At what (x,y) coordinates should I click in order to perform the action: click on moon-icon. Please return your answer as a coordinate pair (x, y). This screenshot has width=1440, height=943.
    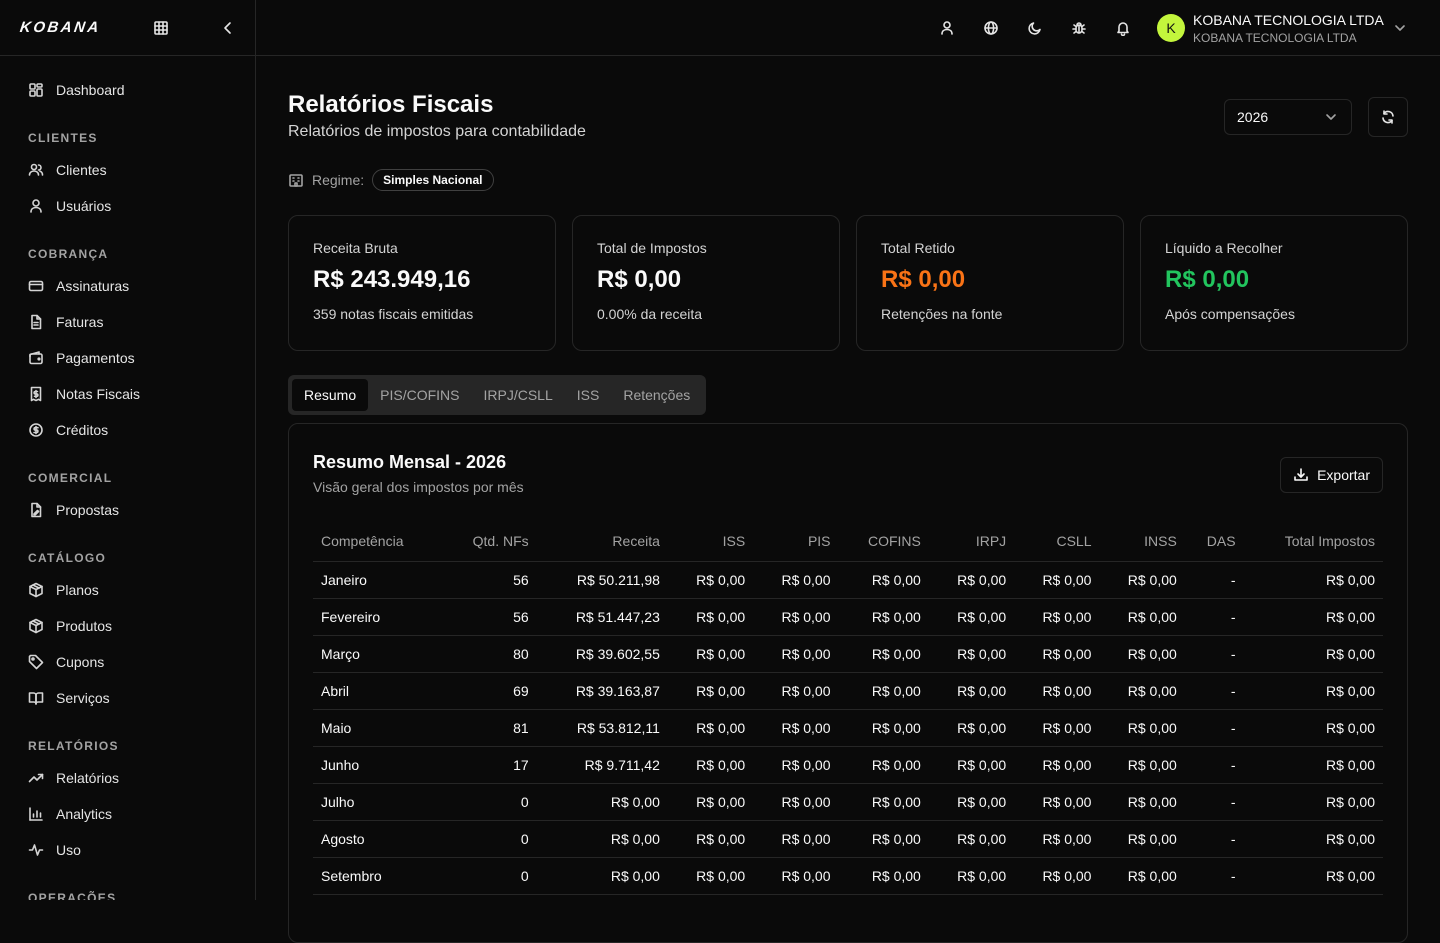
    Looking at the image, I should click on (1035, 28).